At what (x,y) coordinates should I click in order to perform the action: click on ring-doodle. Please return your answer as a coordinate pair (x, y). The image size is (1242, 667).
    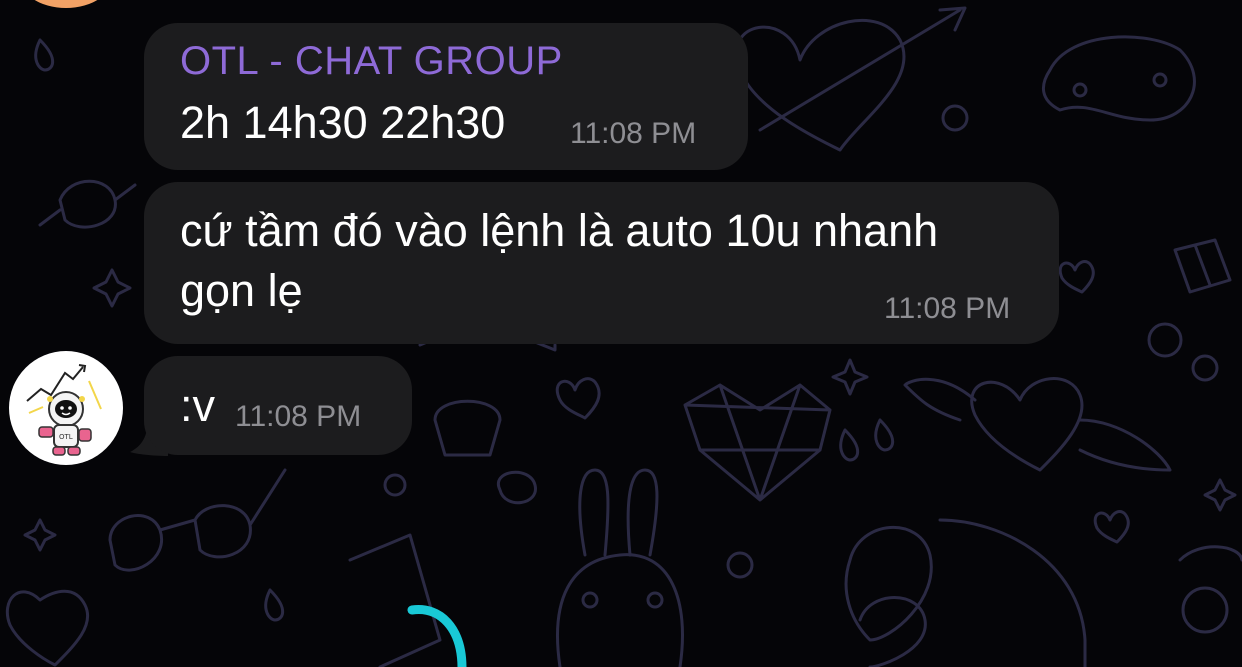
    Looking at the image, I should click on (516, 487).